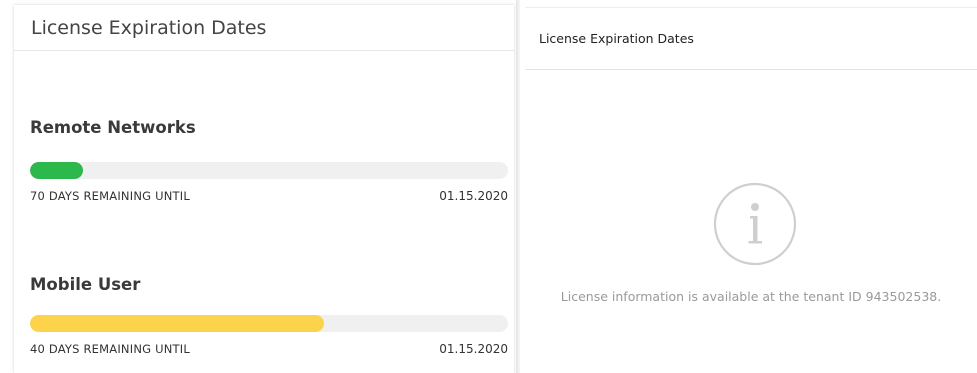 This screenshot has height=373, width=977. What do you see at coordinates (113, 127) in the screenshot?
I see `license-name: Remote Networks` at bounding box center [113, 127].